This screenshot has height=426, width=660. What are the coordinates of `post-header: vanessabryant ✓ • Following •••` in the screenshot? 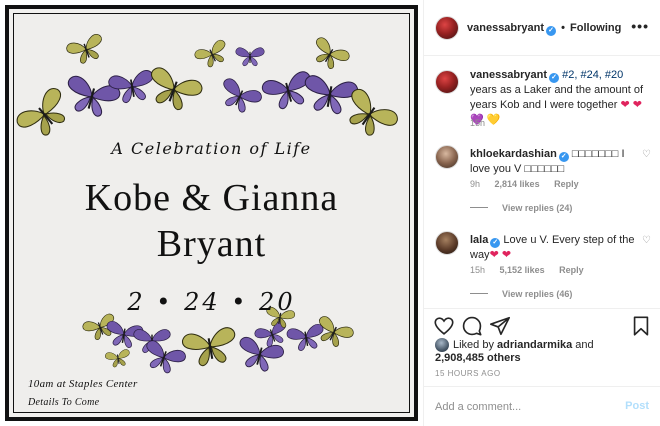 It's located at (542, 28).